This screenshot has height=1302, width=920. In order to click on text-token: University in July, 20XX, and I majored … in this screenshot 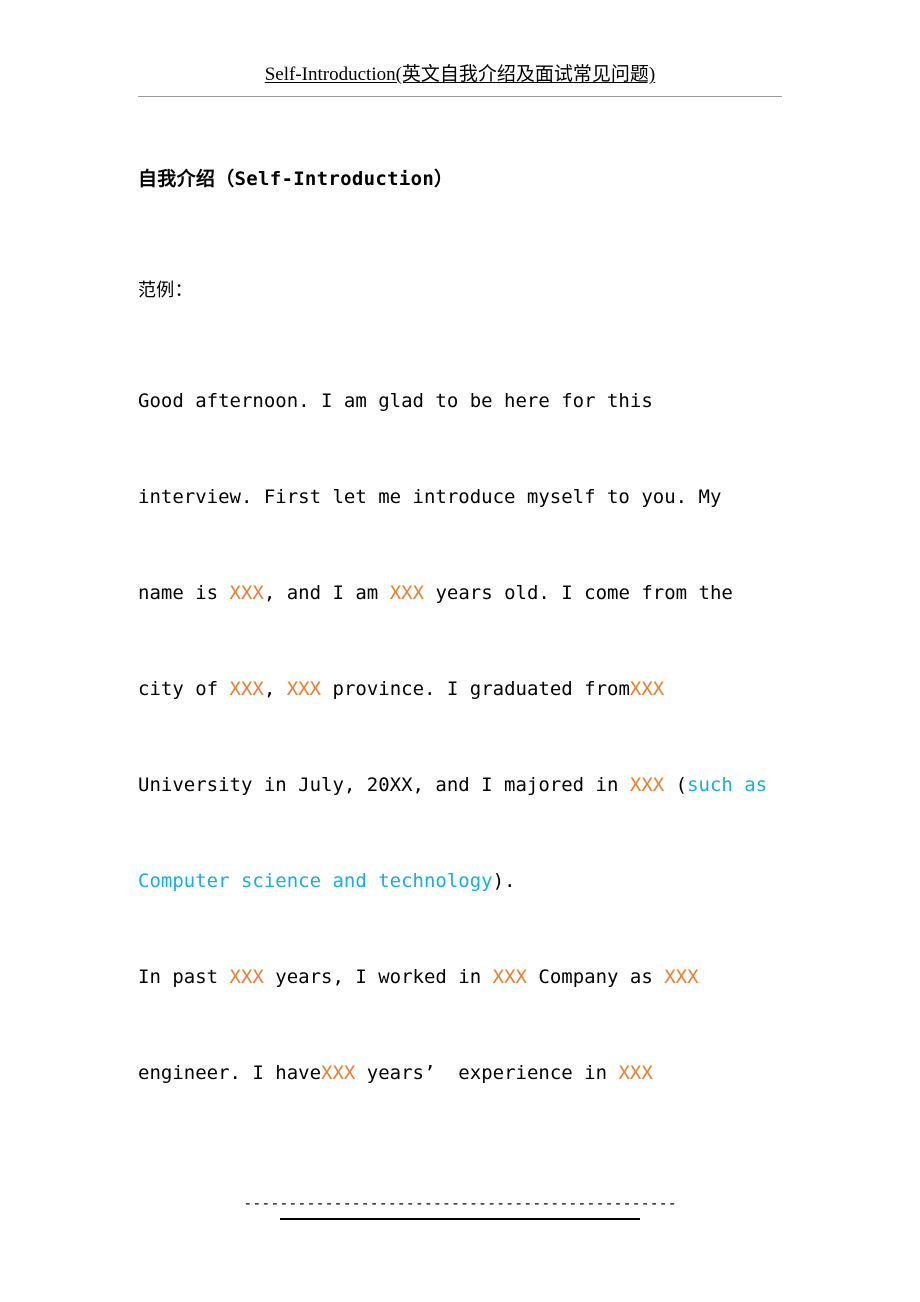, I will do `click(384, 785)`.